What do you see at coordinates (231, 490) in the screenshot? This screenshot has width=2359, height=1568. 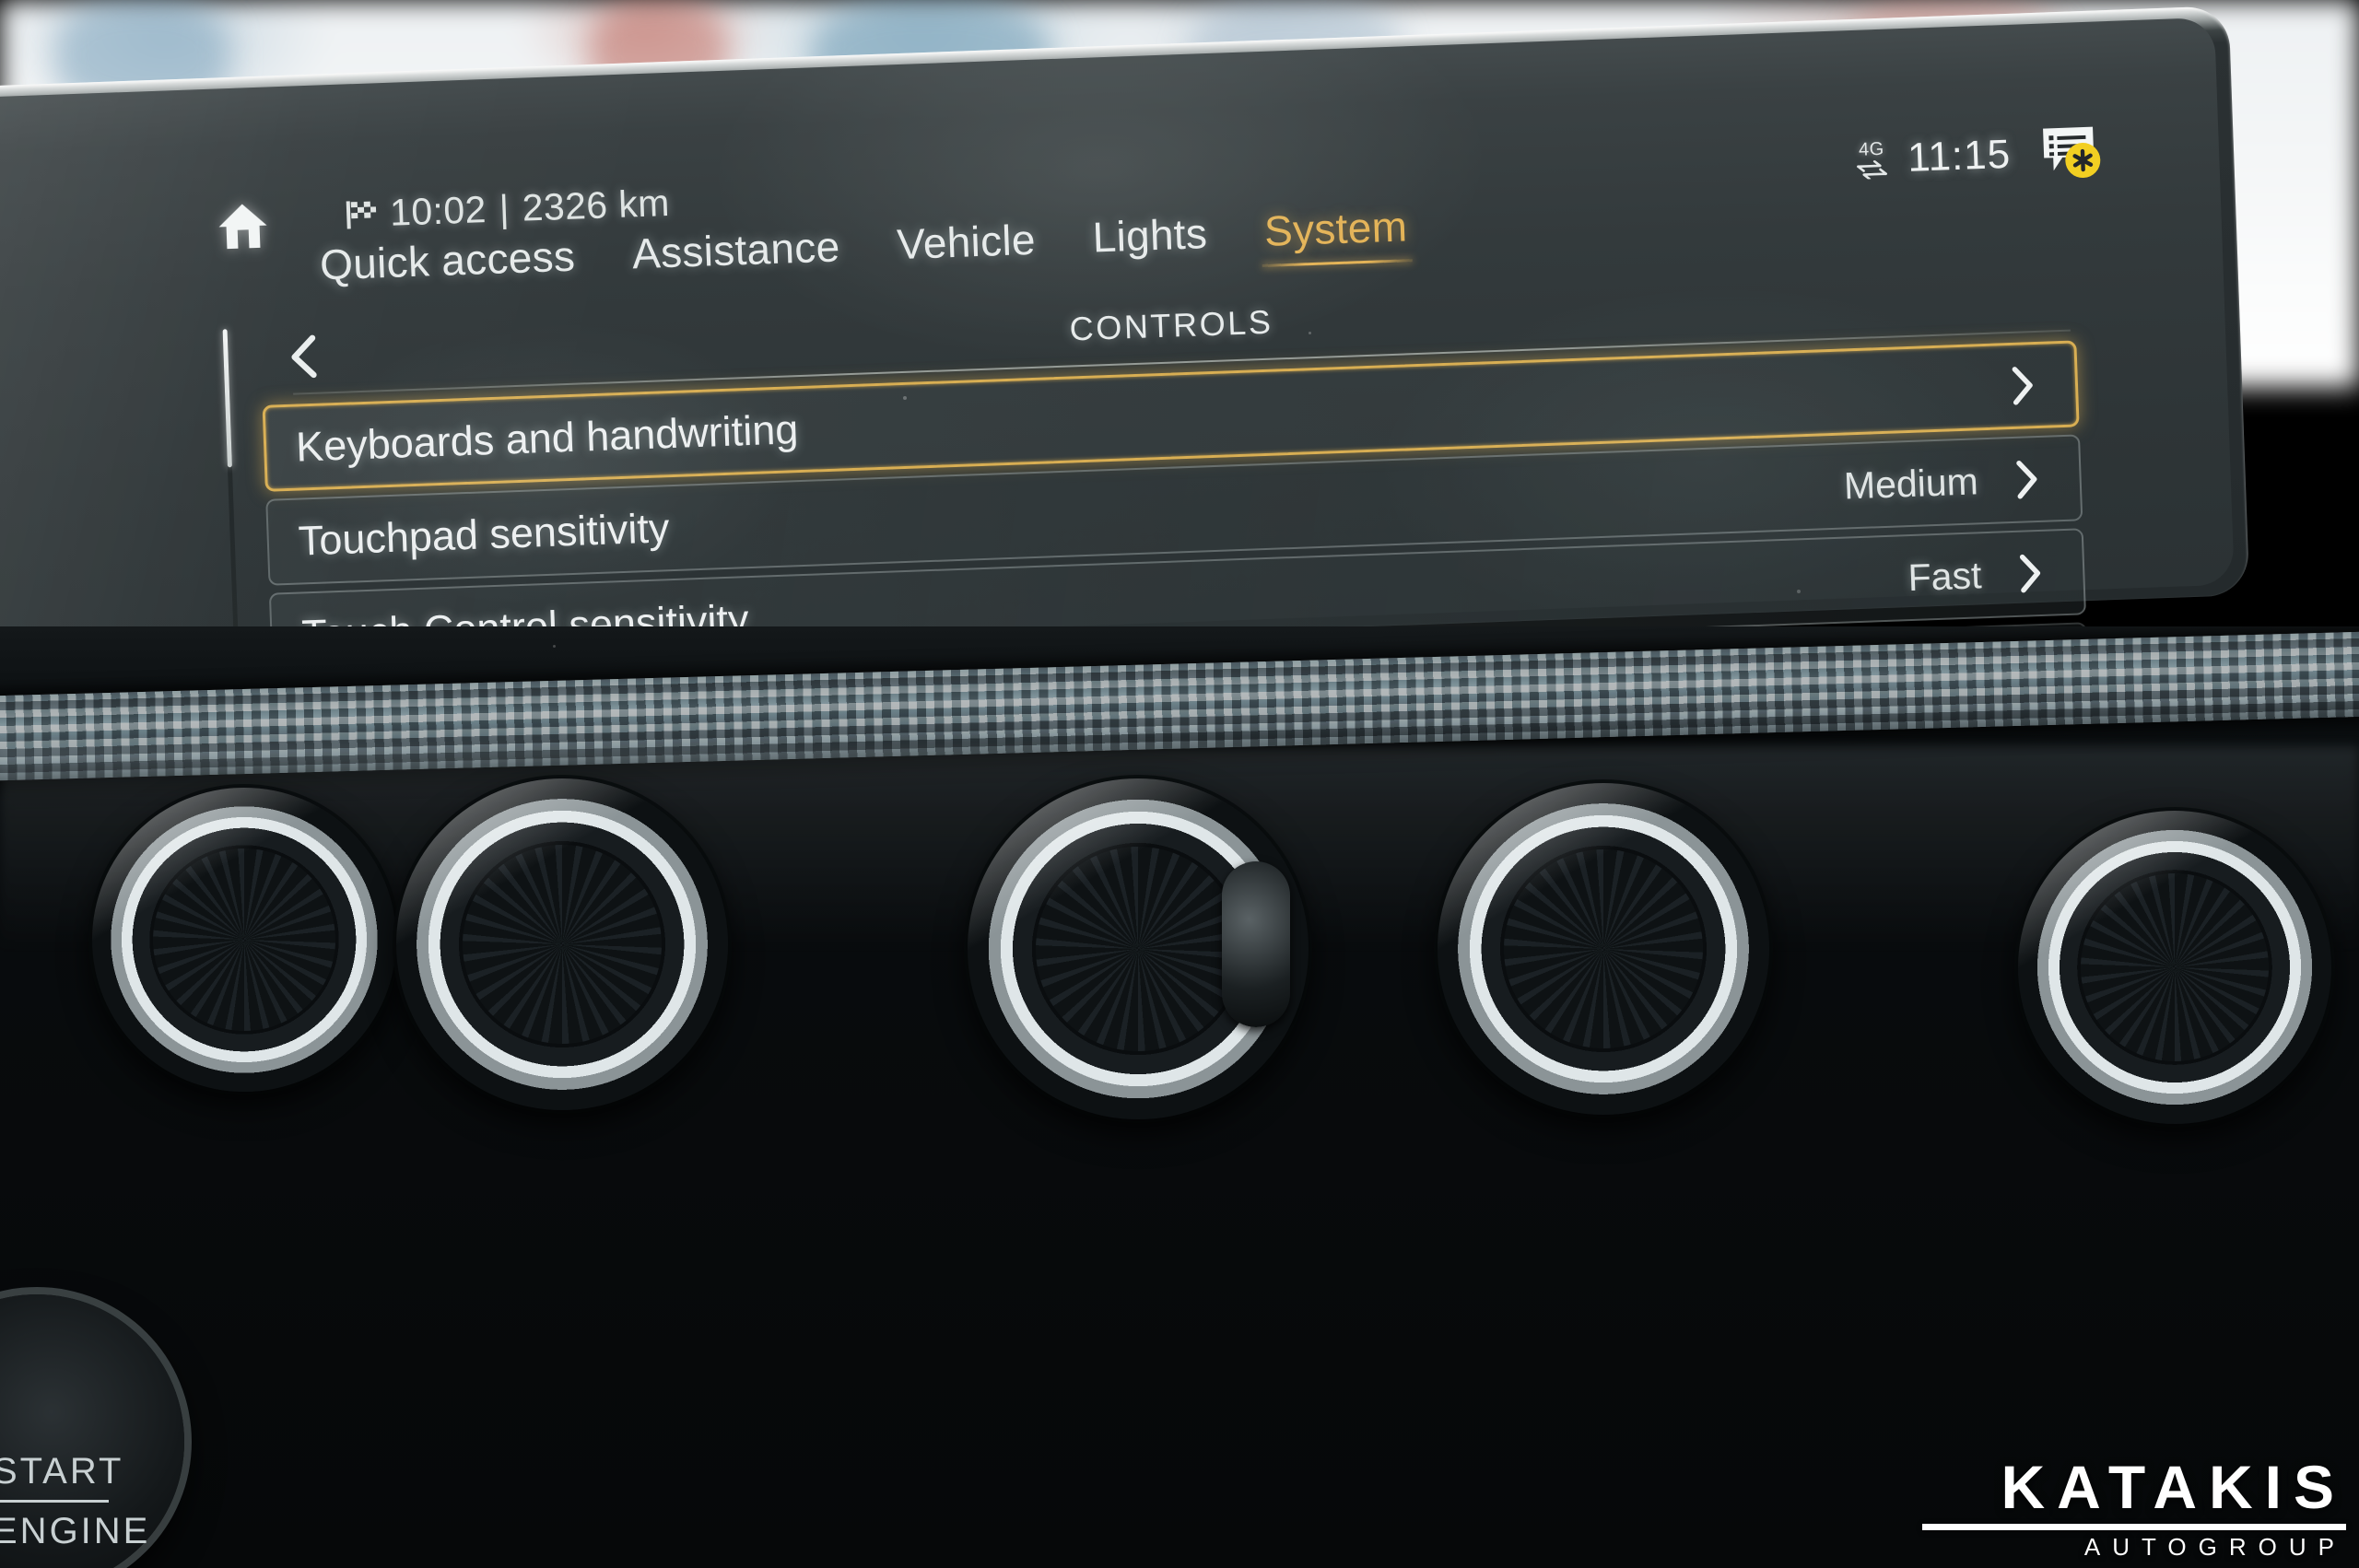 I see `list-scrollbar` at bounding box center [231, 490].